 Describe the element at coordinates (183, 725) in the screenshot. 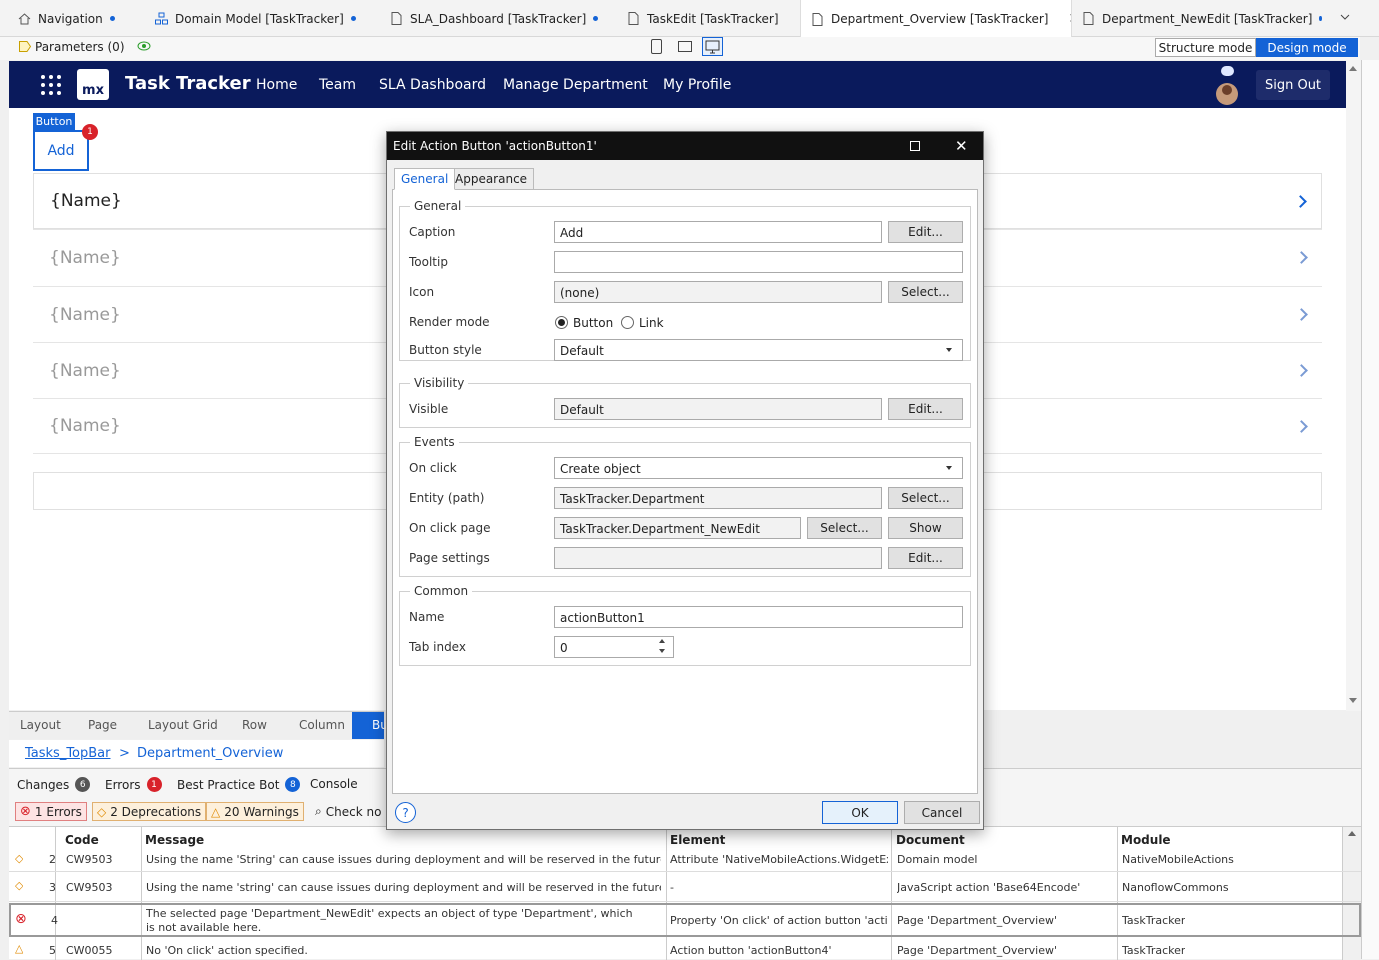

I see `crumb-layout-grid: Layout Grid` at that location.